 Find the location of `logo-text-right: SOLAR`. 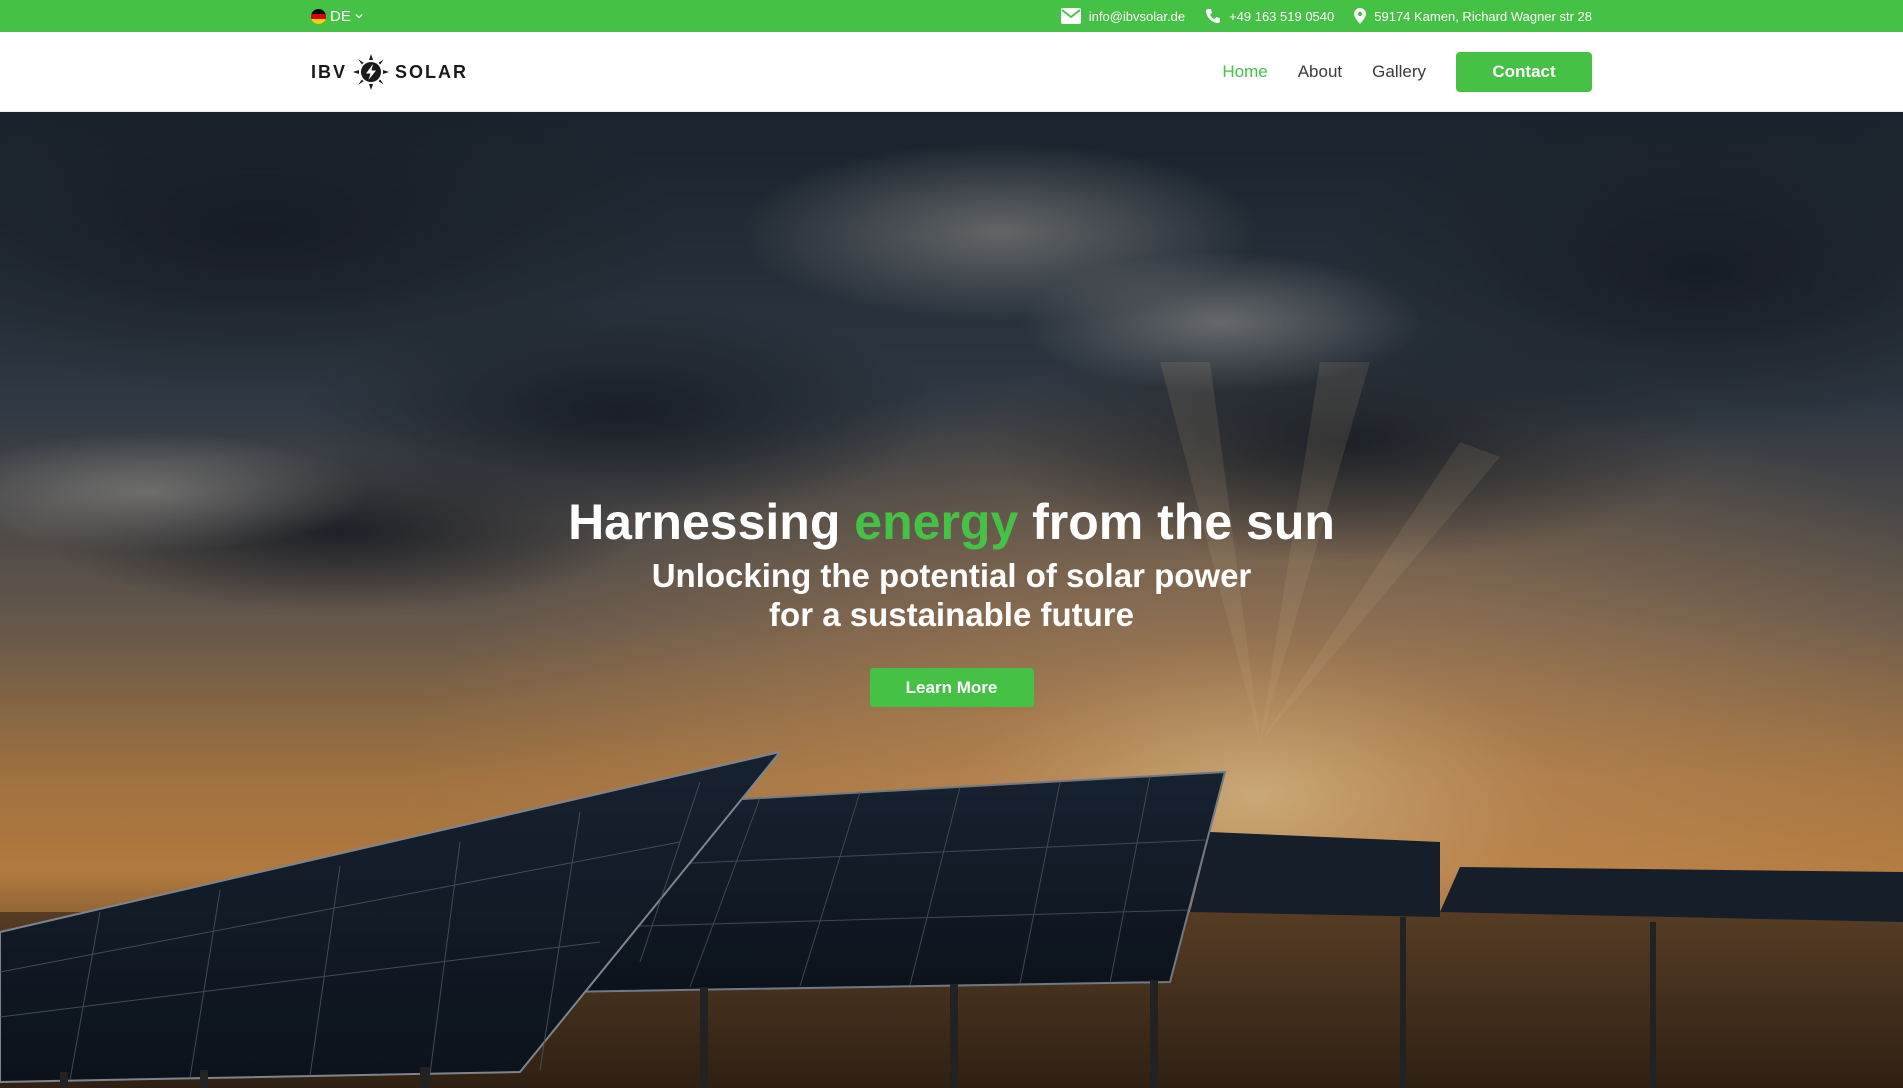

logo-text-right: SOLAR is located at coordinates (432, 71).